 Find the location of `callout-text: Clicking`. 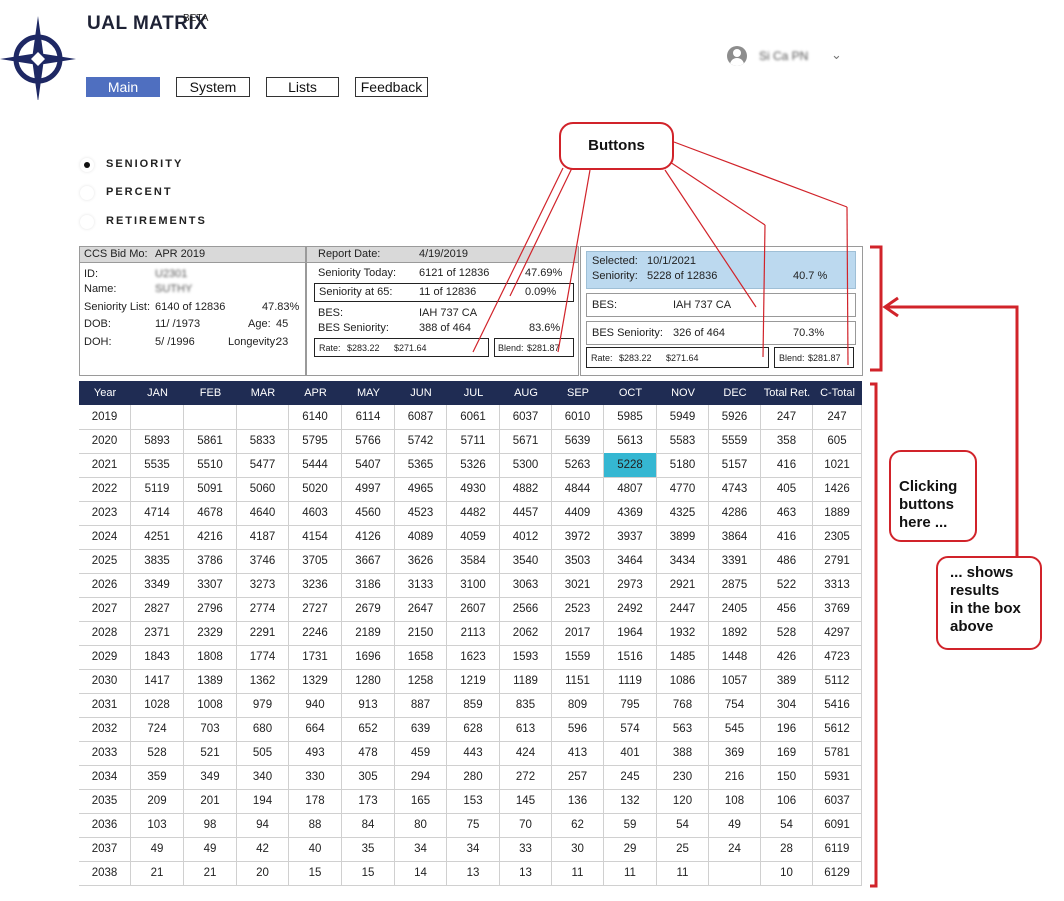

callout-text: Clicking is located at coordinates (928, 486).